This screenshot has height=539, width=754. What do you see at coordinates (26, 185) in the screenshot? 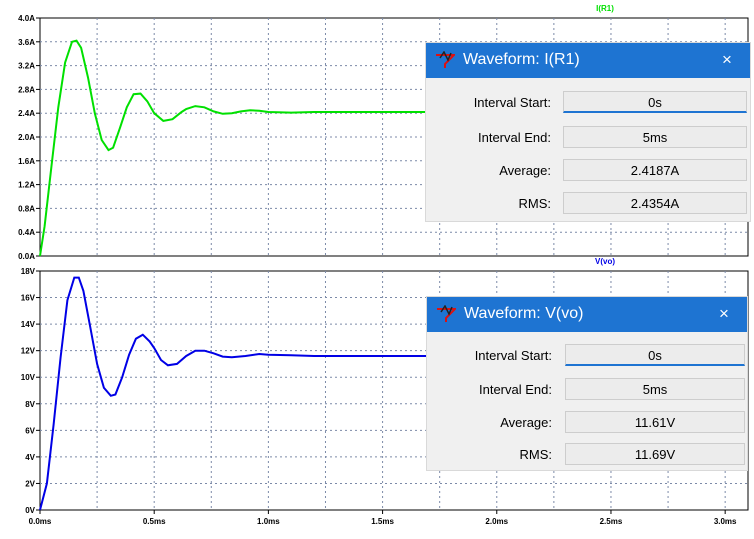
I see `y-tick-label: 1.2A` at bounding box center [26, 185].